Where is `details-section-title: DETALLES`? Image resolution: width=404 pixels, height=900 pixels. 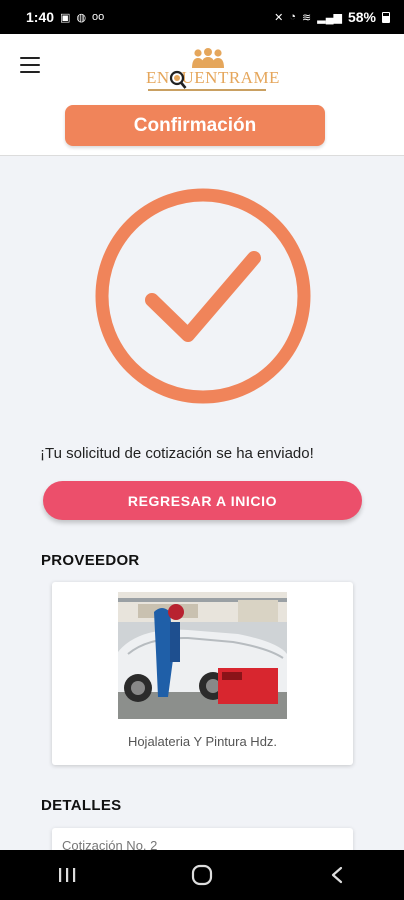
details-section-title: DETALLES is located at coordinates (81, 805).